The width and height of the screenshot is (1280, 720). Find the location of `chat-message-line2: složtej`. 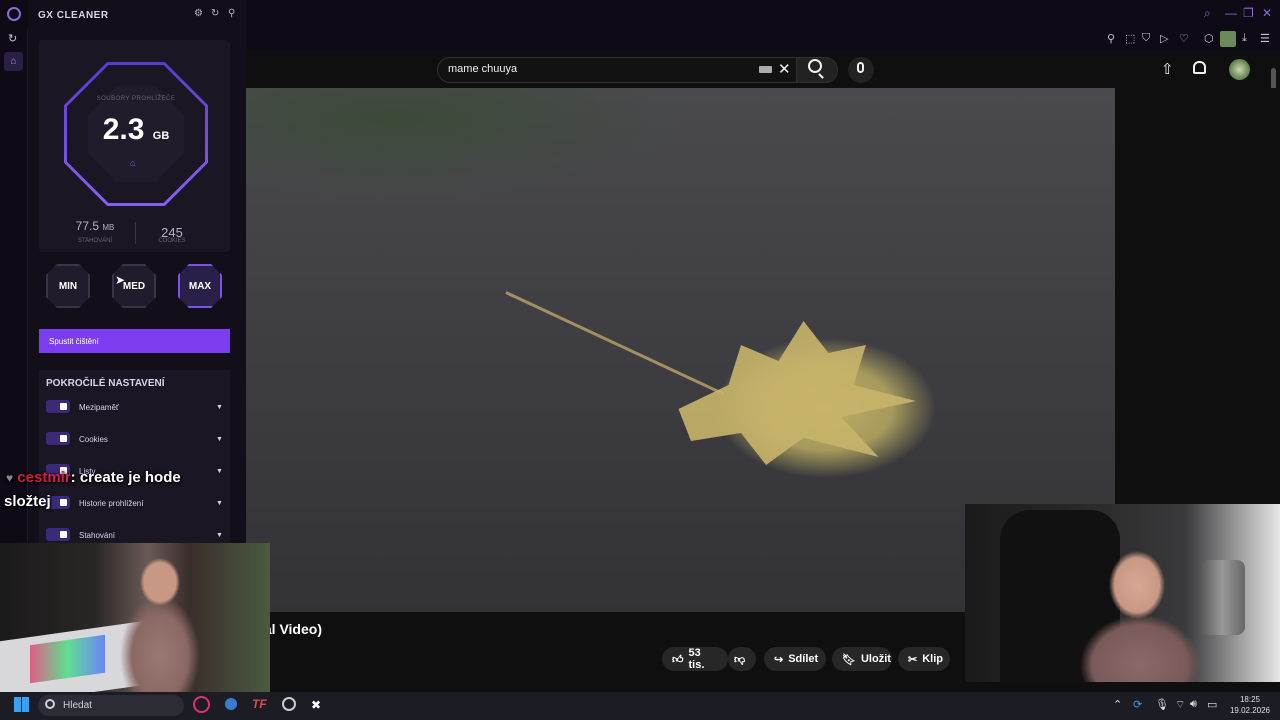

chat-message-line2: složtej is located at coordinates (27, 501).